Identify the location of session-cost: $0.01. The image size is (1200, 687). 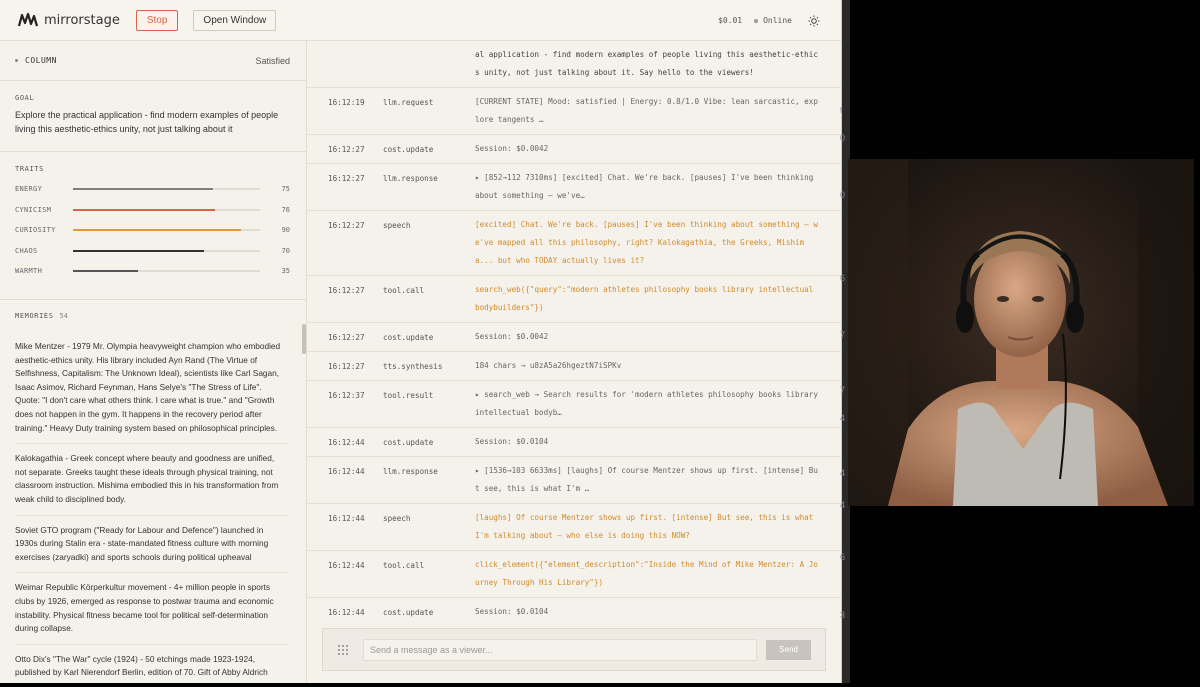
(730, 20).